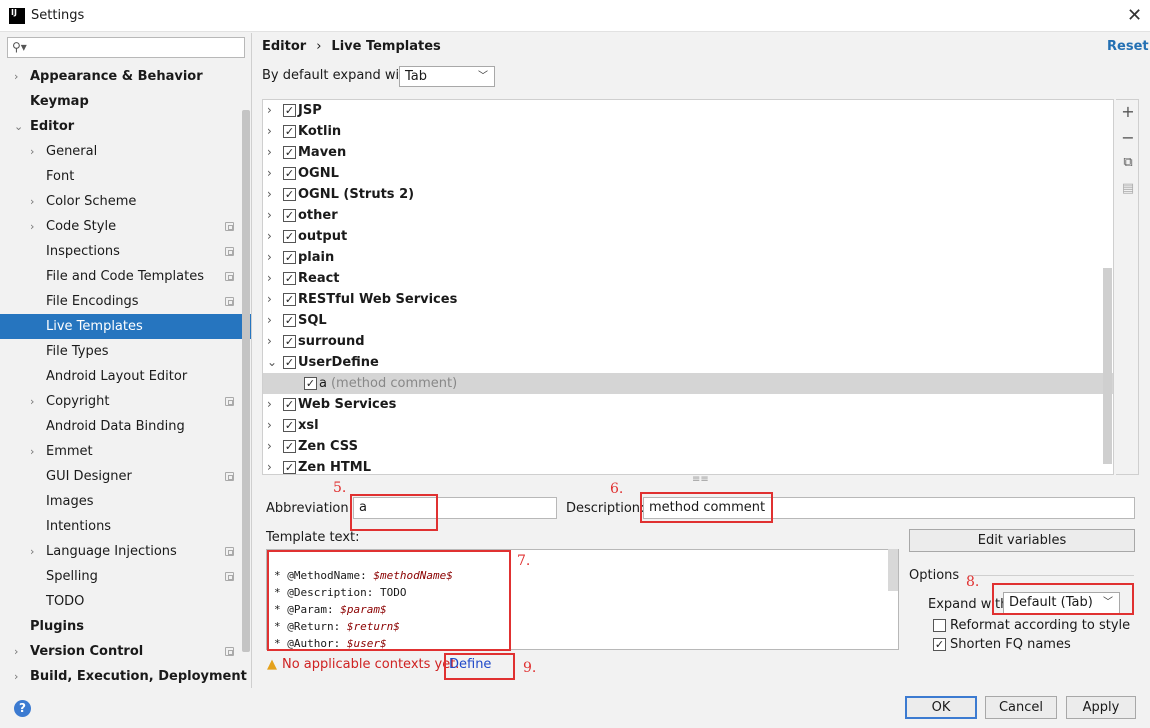  I want to click on sidebar-item-language-injections: › Language Injections, so click(125, 551).